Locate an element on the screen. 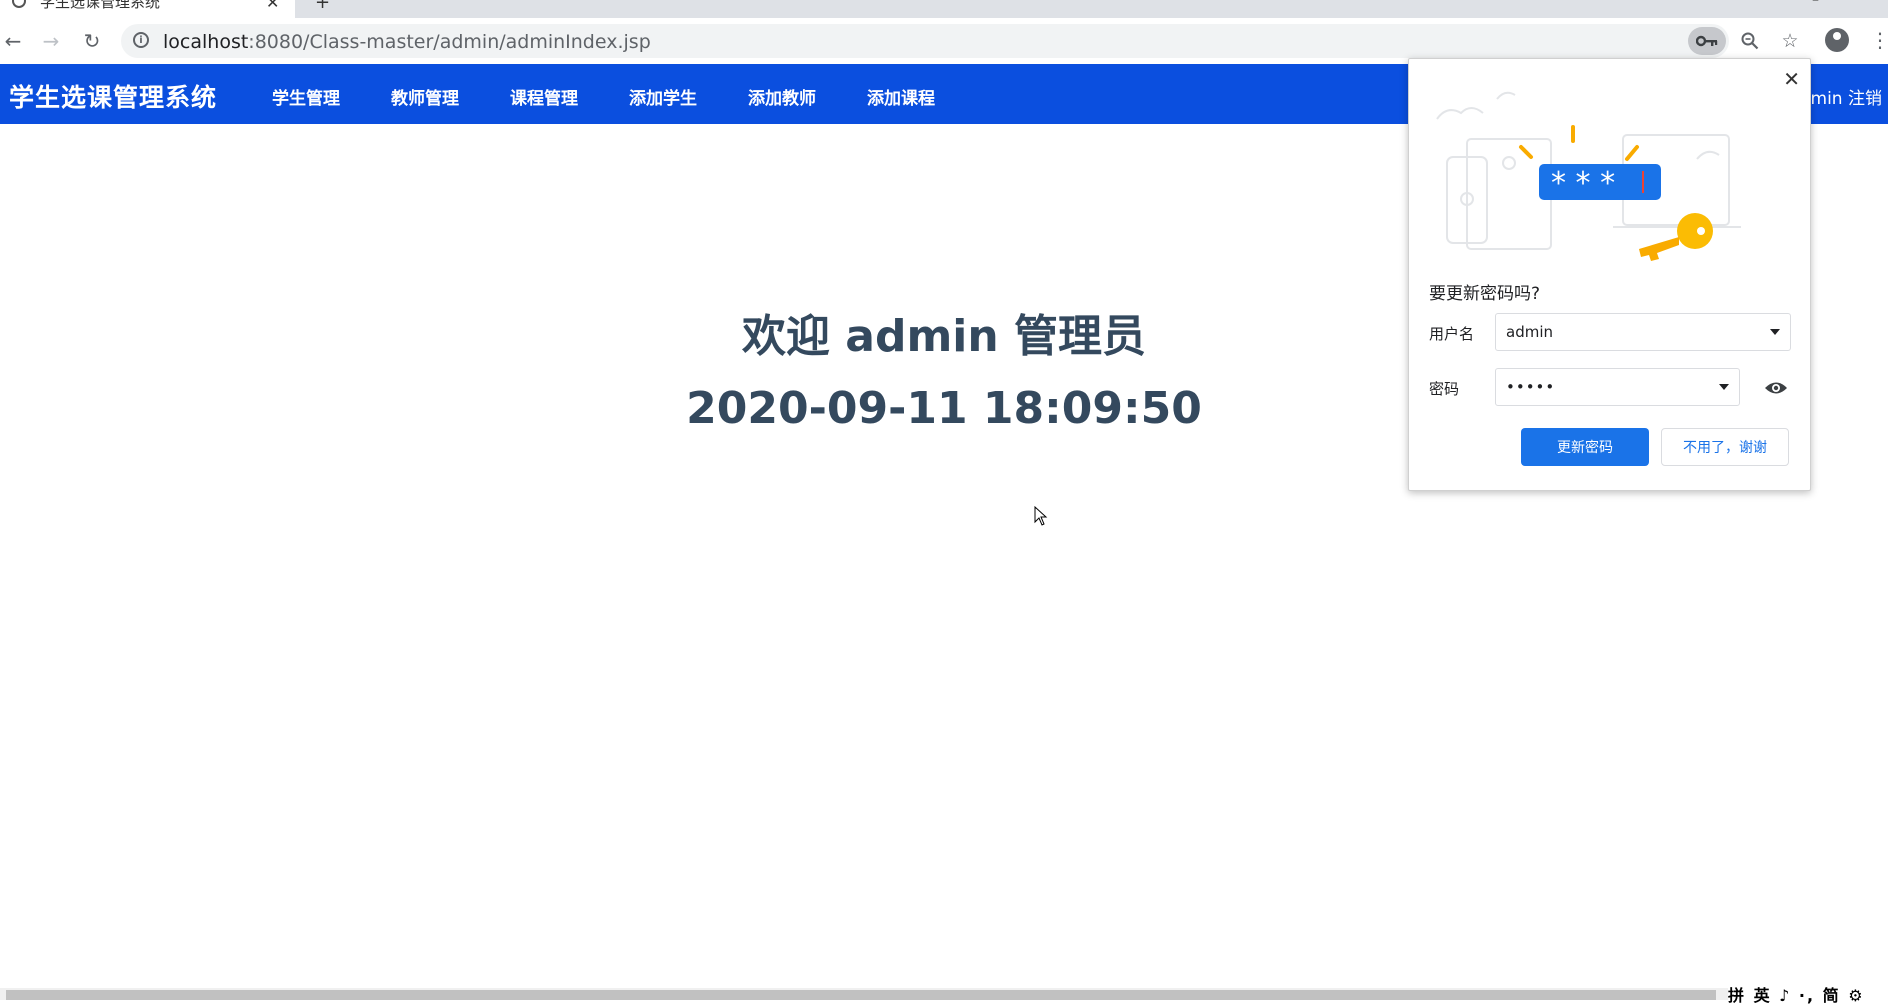  dialog-title: 要更新密码吗? is located at coordinates (1485, 294).